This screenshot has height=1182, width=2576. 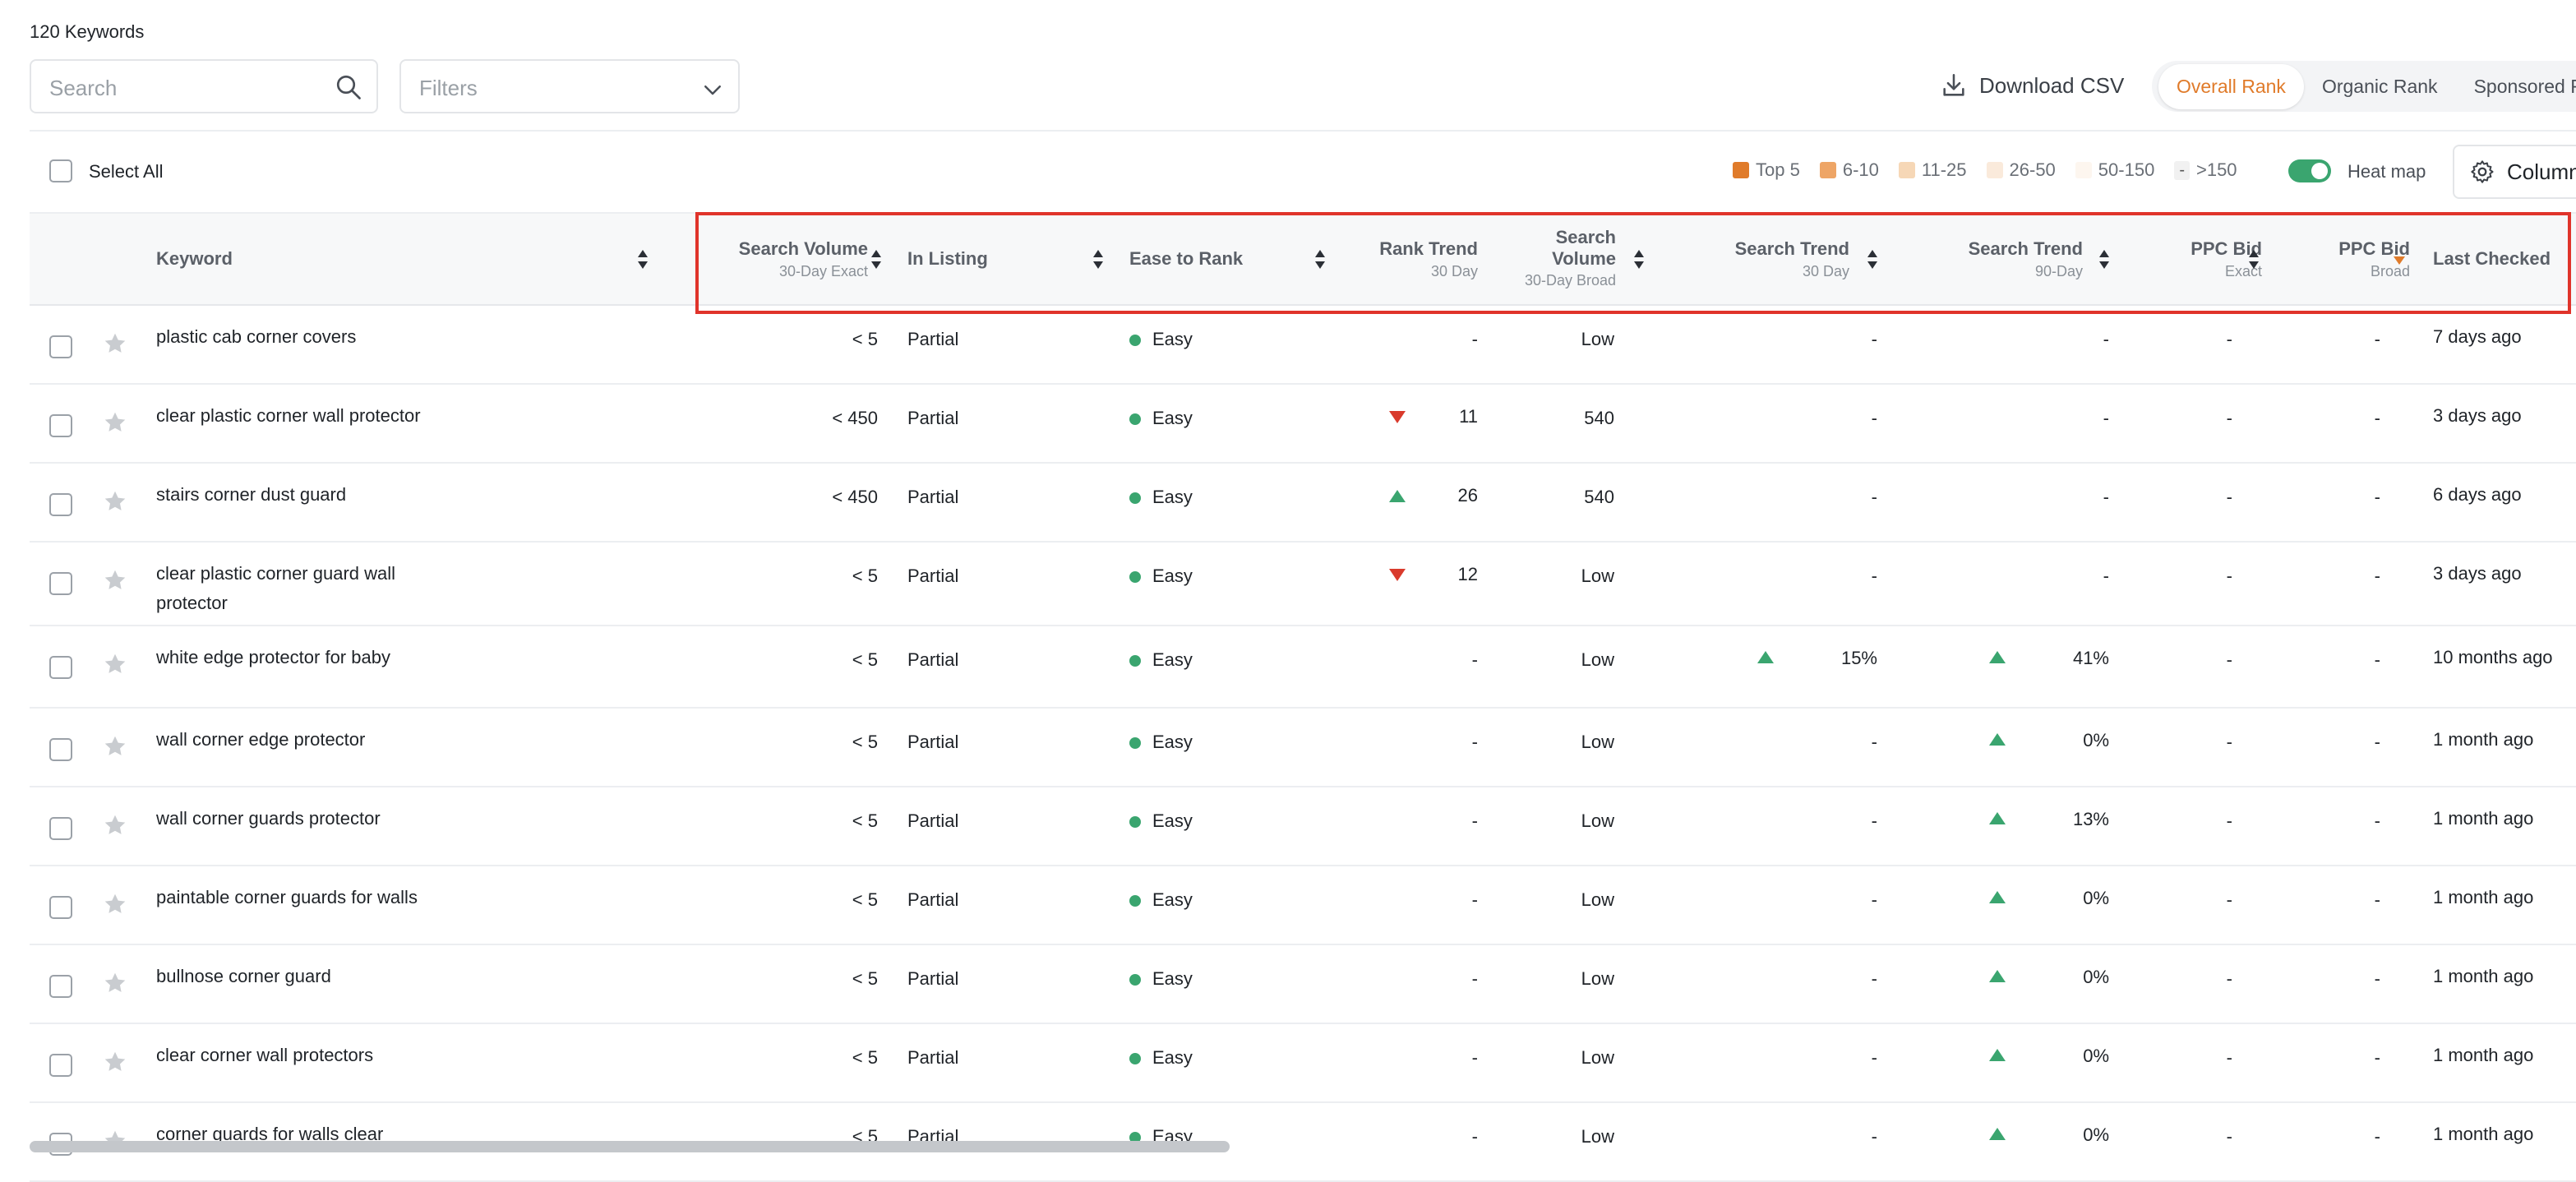 What do you see at coordinates (2115, 170) in the screenshot?
I see `legend-item: 50-150` at bounding box center [2115, 170].